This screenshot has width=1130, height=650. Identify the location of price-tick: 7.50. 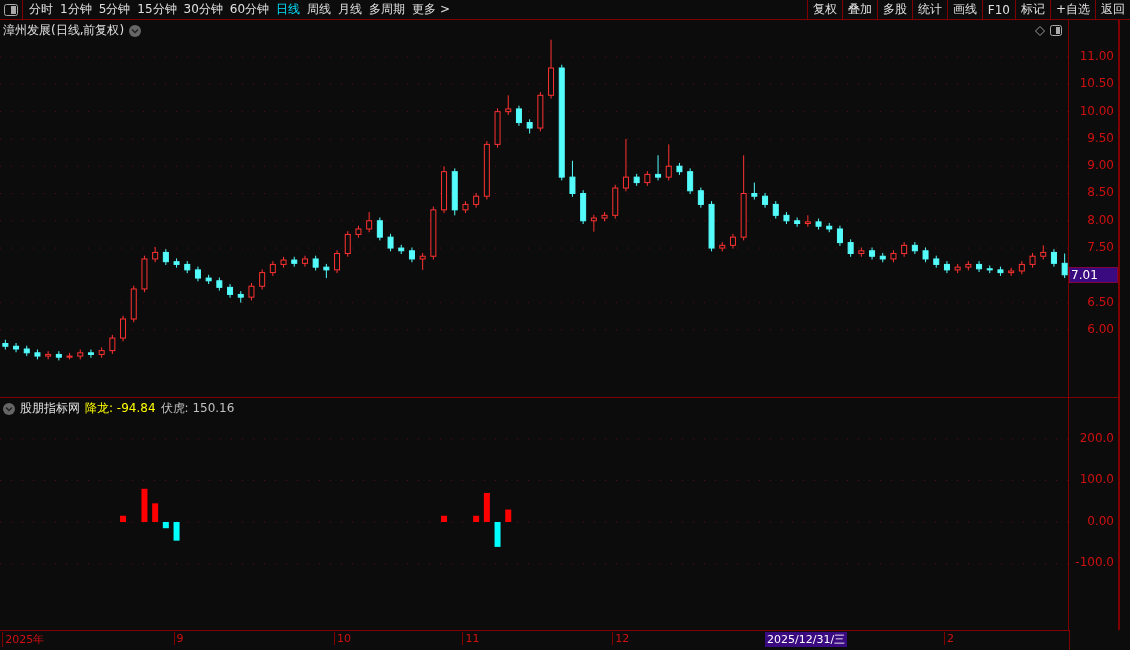
(1100, 247).